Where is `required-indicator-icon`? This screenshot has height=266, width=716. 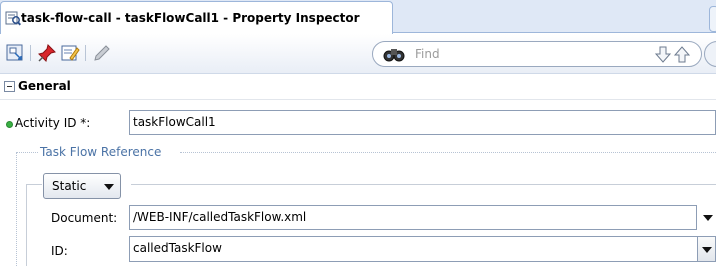
required-indicator-icon is located at coordinates (9, 124).